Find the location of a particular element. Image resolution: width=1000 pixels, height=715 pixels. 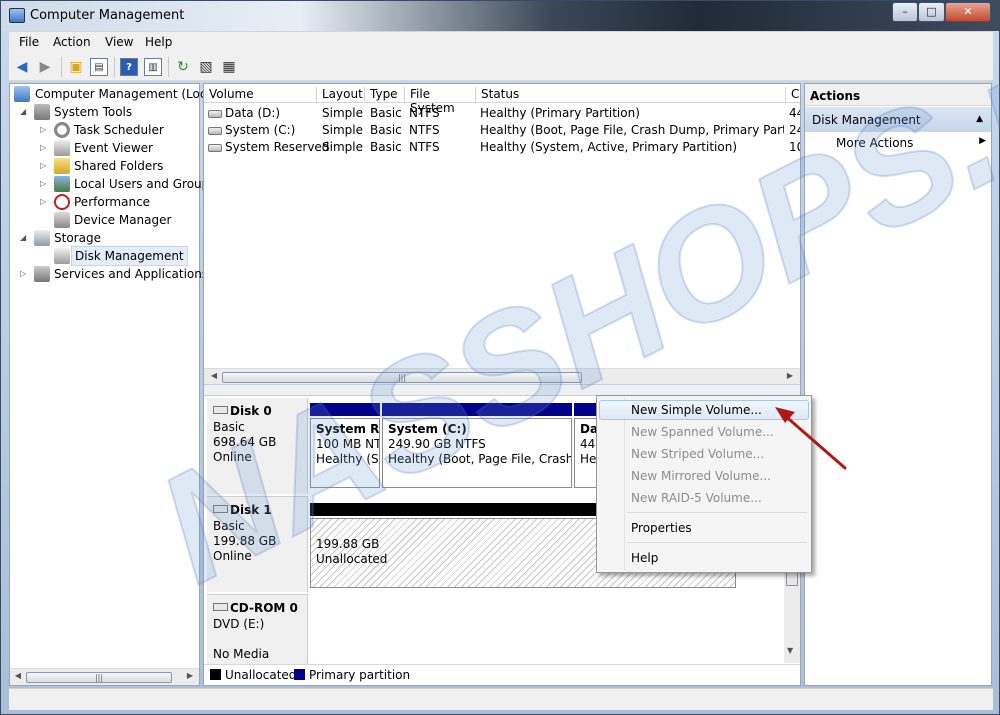

disk-1-label: Disk 1 Basic 199.88 GB Online is located at coordinates (257, 544).